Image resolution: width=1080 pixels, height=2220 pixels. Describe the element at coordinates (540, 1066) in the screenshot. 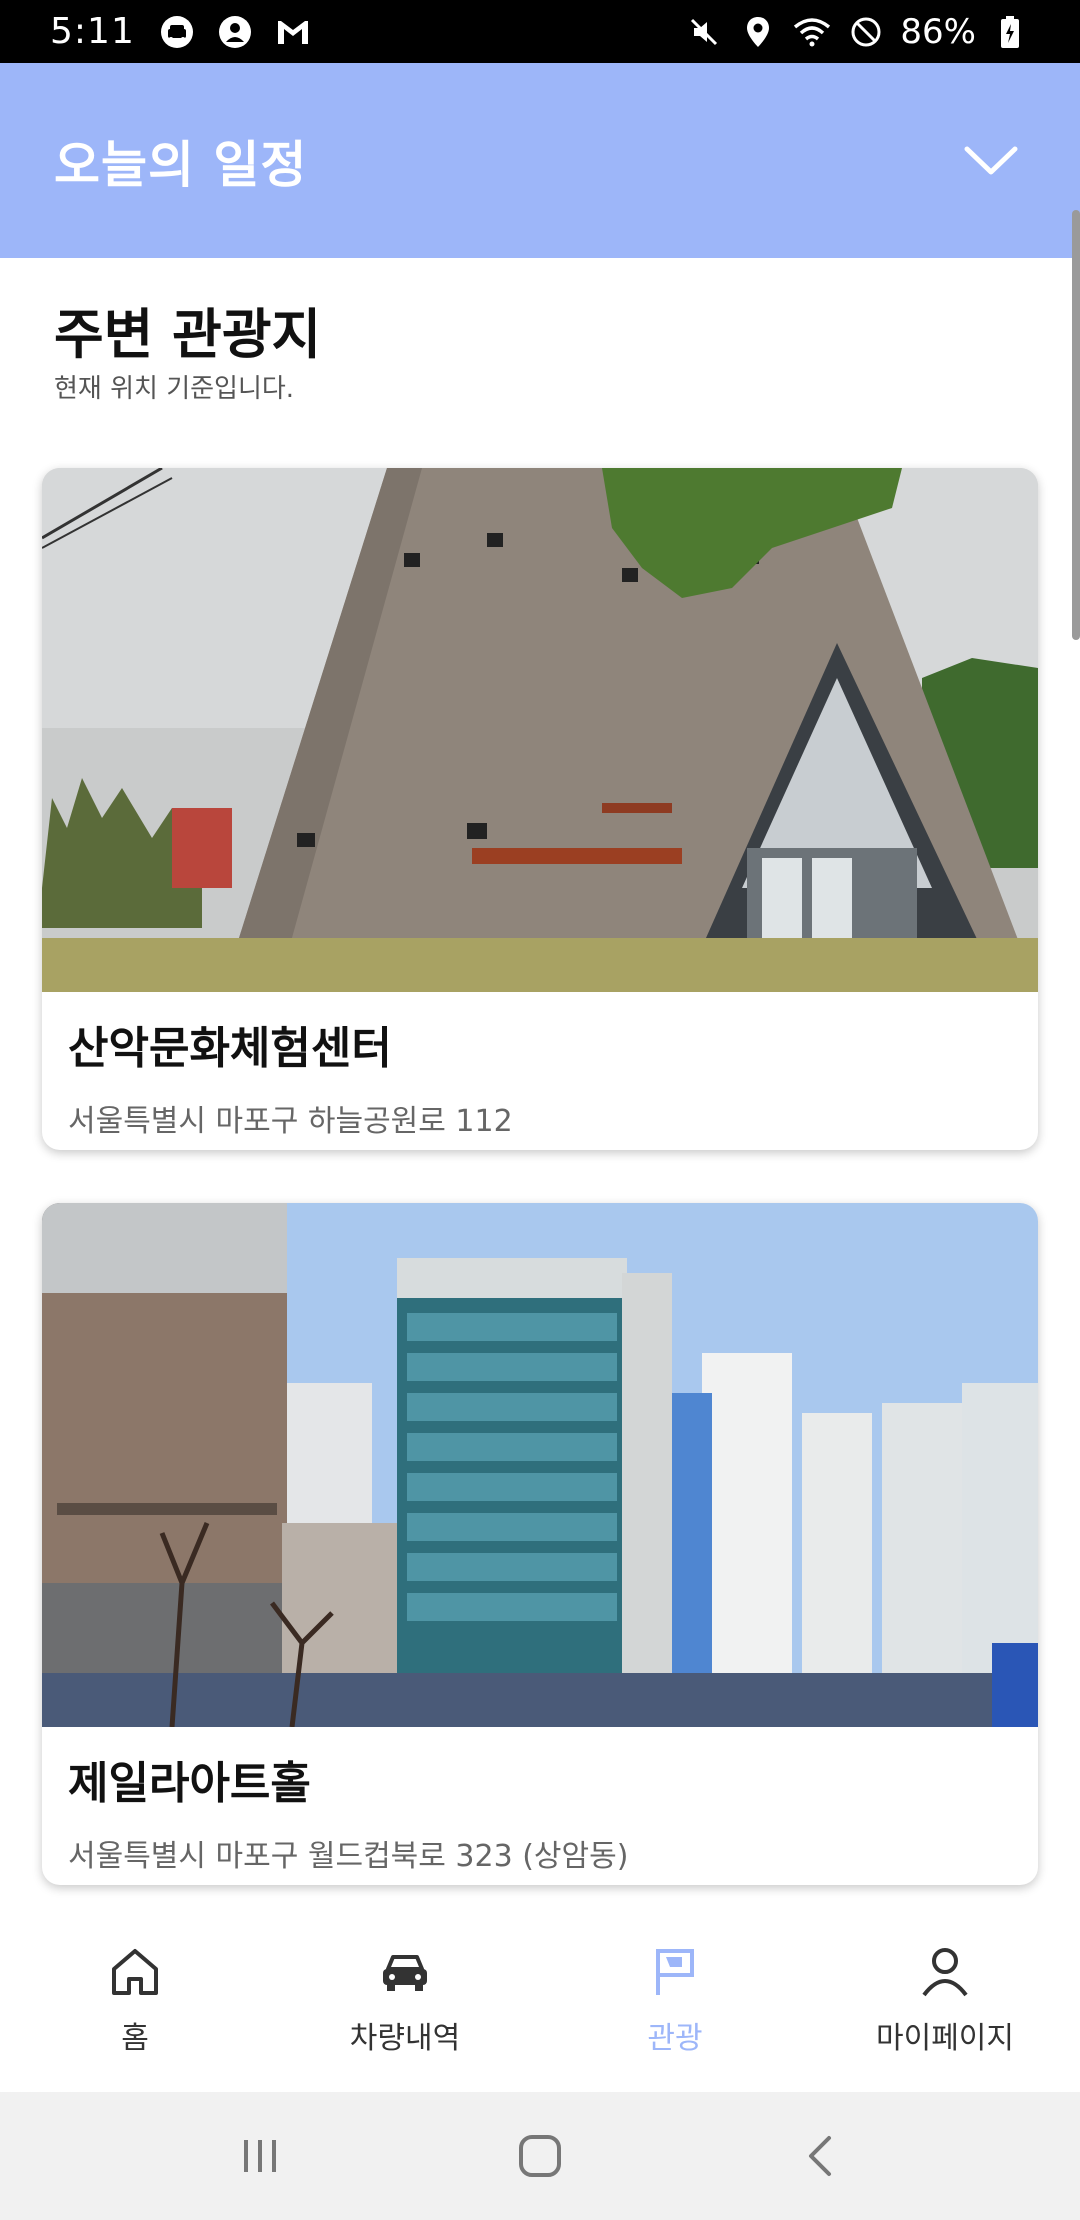

I see `place-card-body: 산악문화체험센터 서울특별시 마포구 하늘공원로 112` at that location.